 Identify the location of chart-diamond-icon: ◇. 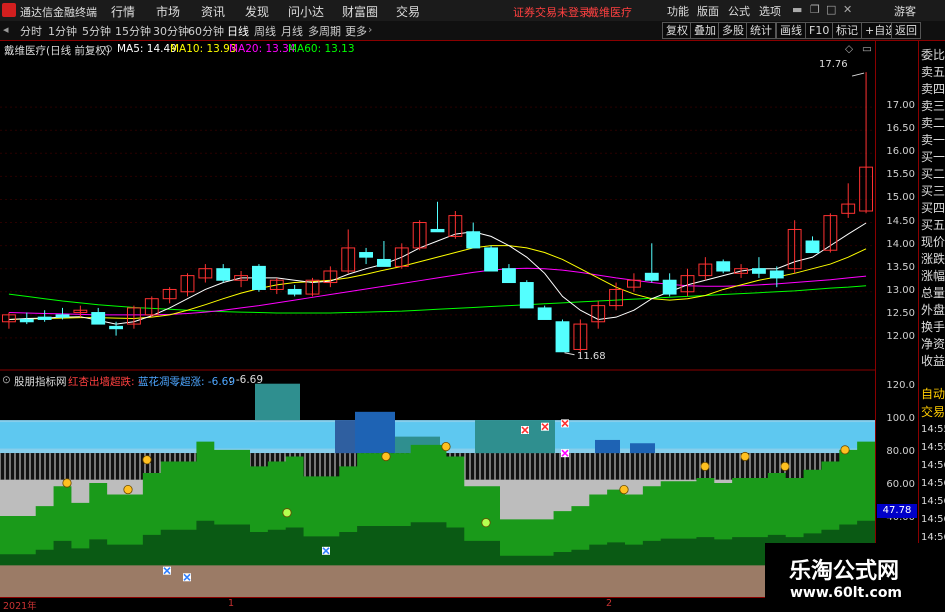
(849, 49).